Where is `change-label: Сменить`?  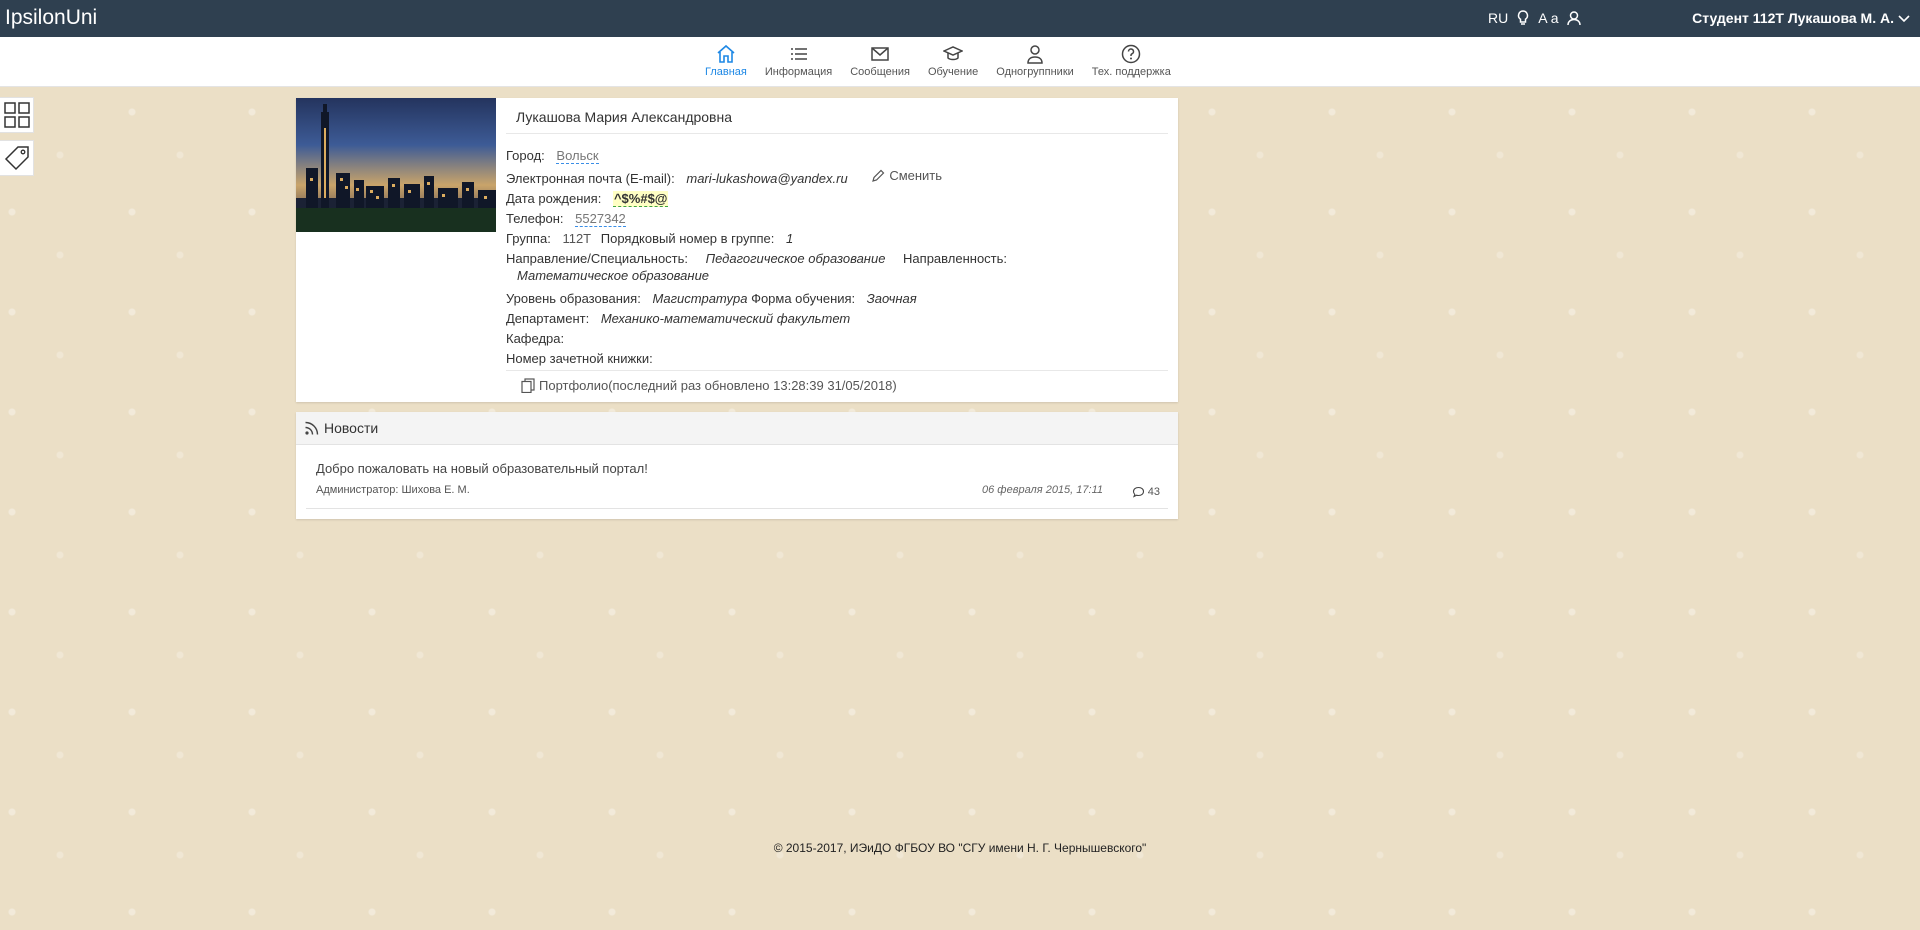 change-label: Сменить is located at coordinates (916, 175).